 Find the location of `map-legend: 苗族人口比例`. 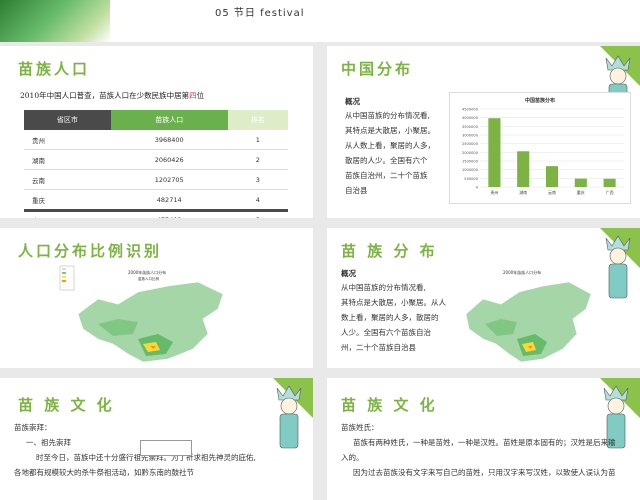

map-legend: 苗族人口比例 is located at coordinates (148, 278).